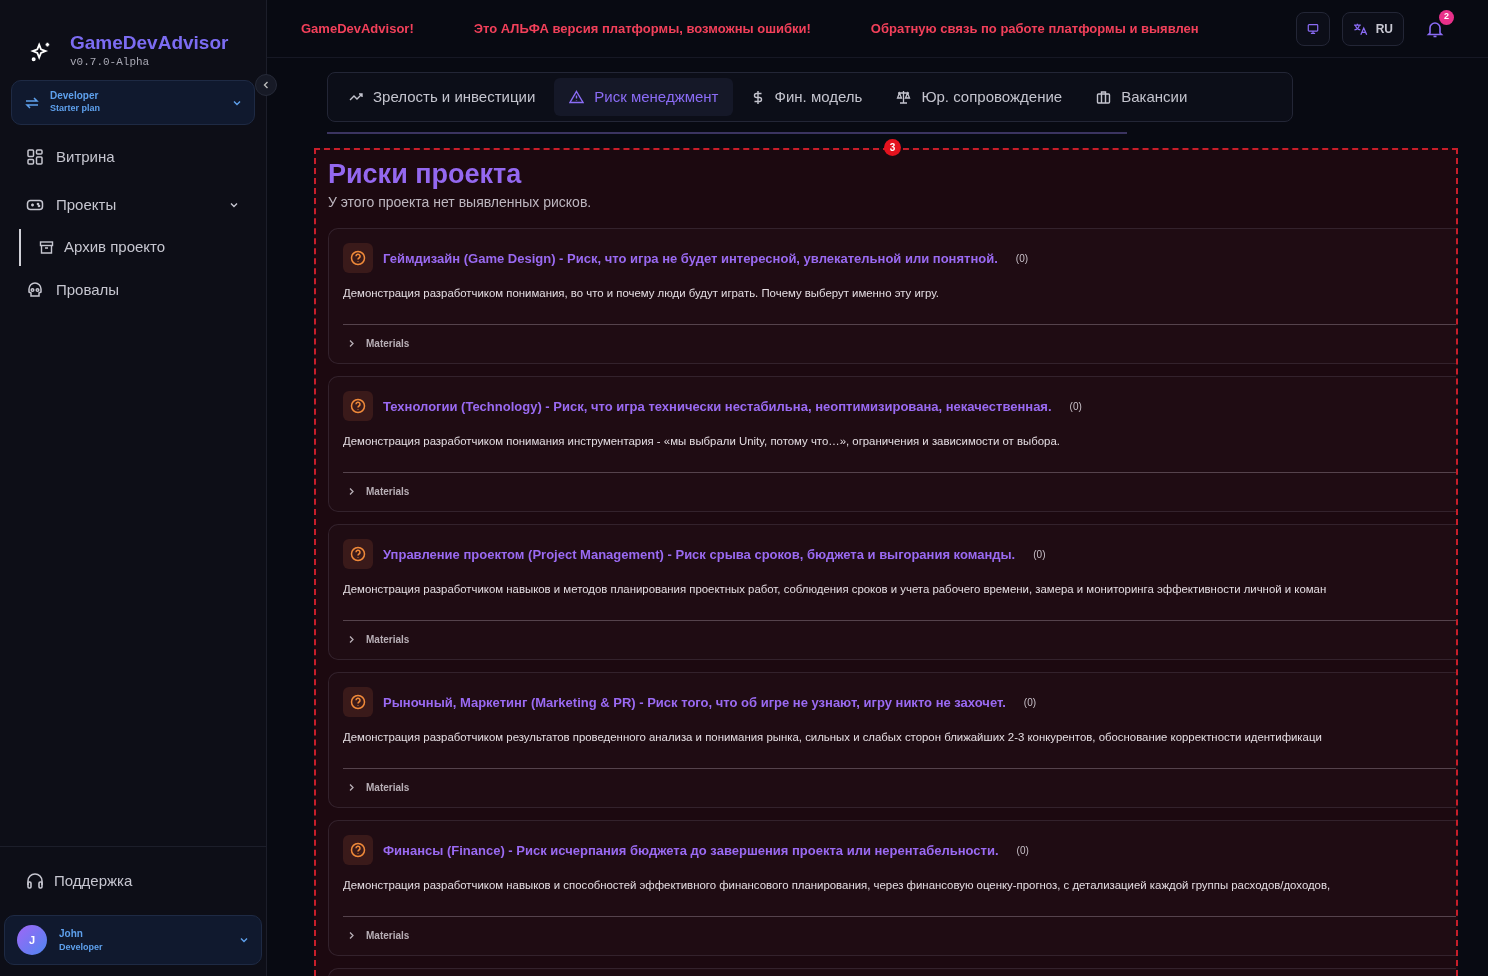 The image size is (1488, 976). Describe the element at coordinates (71, 933) in the screenshot. I see `user-name: John` at that location.